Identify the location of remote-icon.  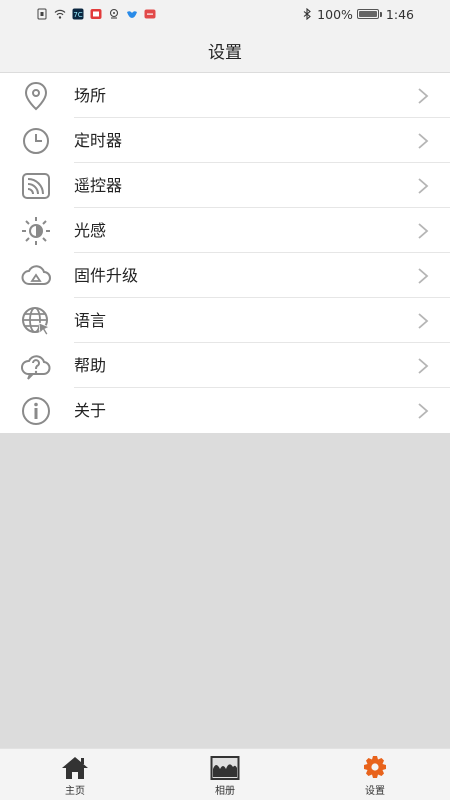
(36, 186).